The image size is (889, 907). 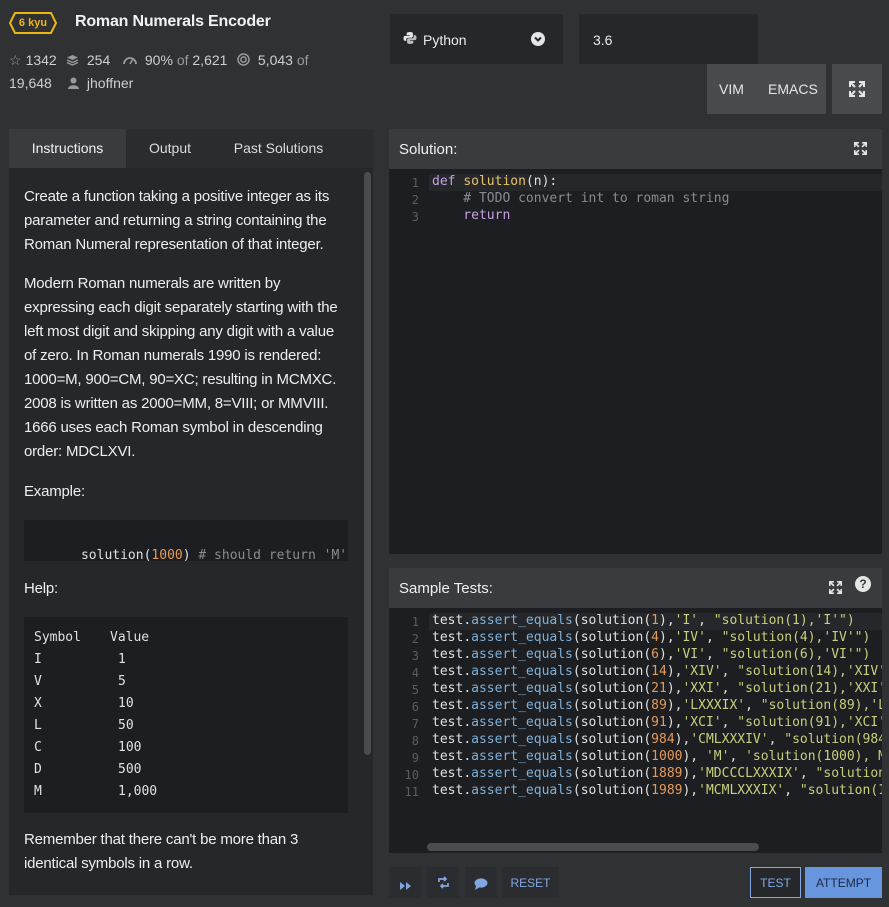 I want to click on solution-title: Solution:, so click(x=428, y=149).